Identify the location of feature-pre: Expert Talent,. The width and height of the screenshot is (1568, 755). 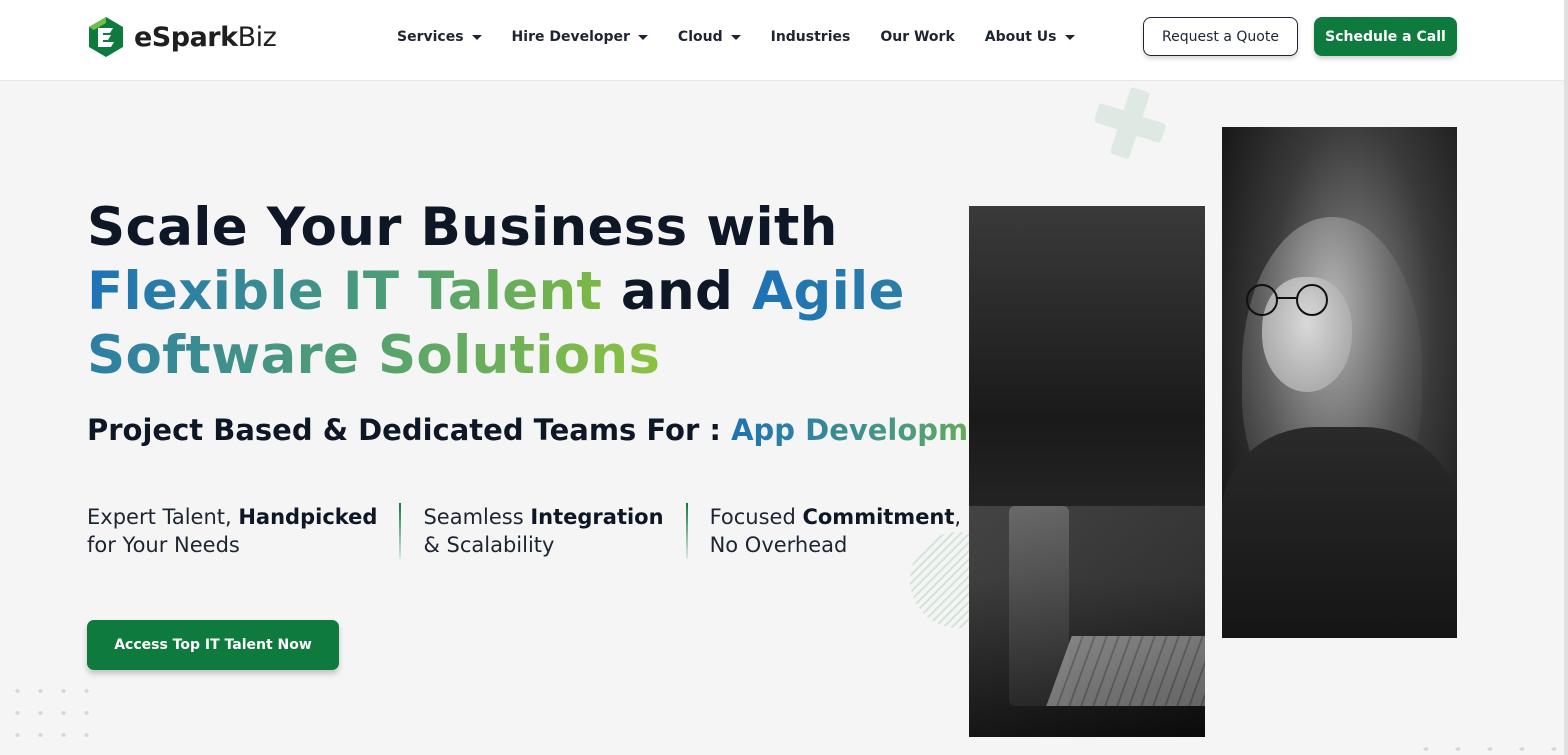
(163, 517).